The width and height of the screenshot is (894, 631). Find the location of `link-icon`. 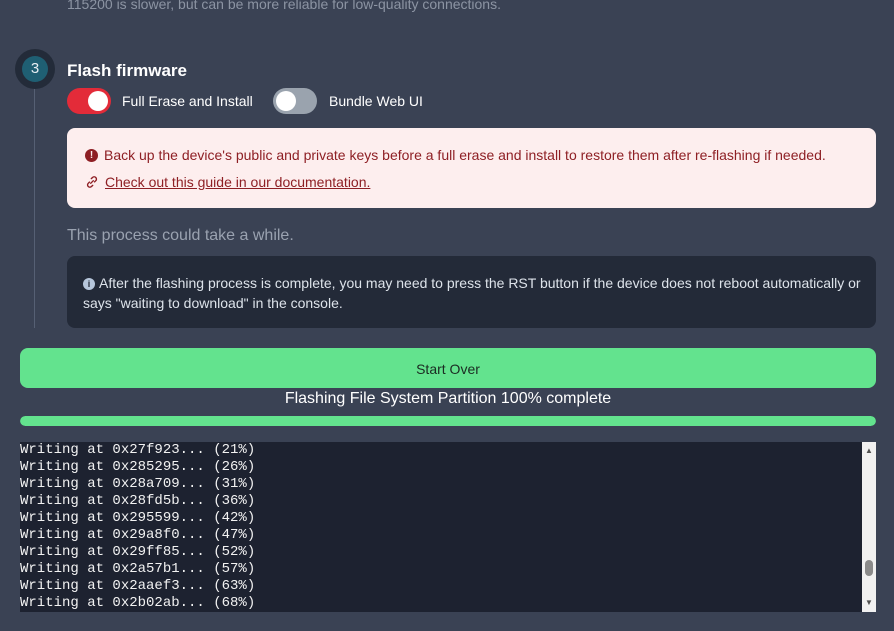

link-icon is located at coordinates (92, 182).